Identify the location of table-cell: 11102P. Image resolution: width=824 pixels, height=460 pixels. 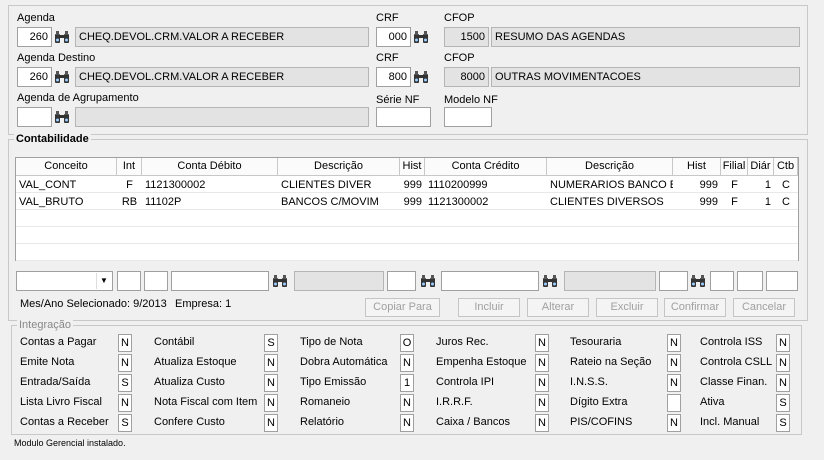
(210, 202).